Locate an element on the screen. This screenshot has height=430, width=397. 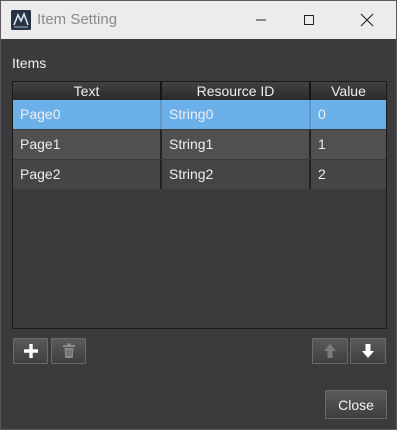
cell-value: 1 is located at coordinates (348, 144).